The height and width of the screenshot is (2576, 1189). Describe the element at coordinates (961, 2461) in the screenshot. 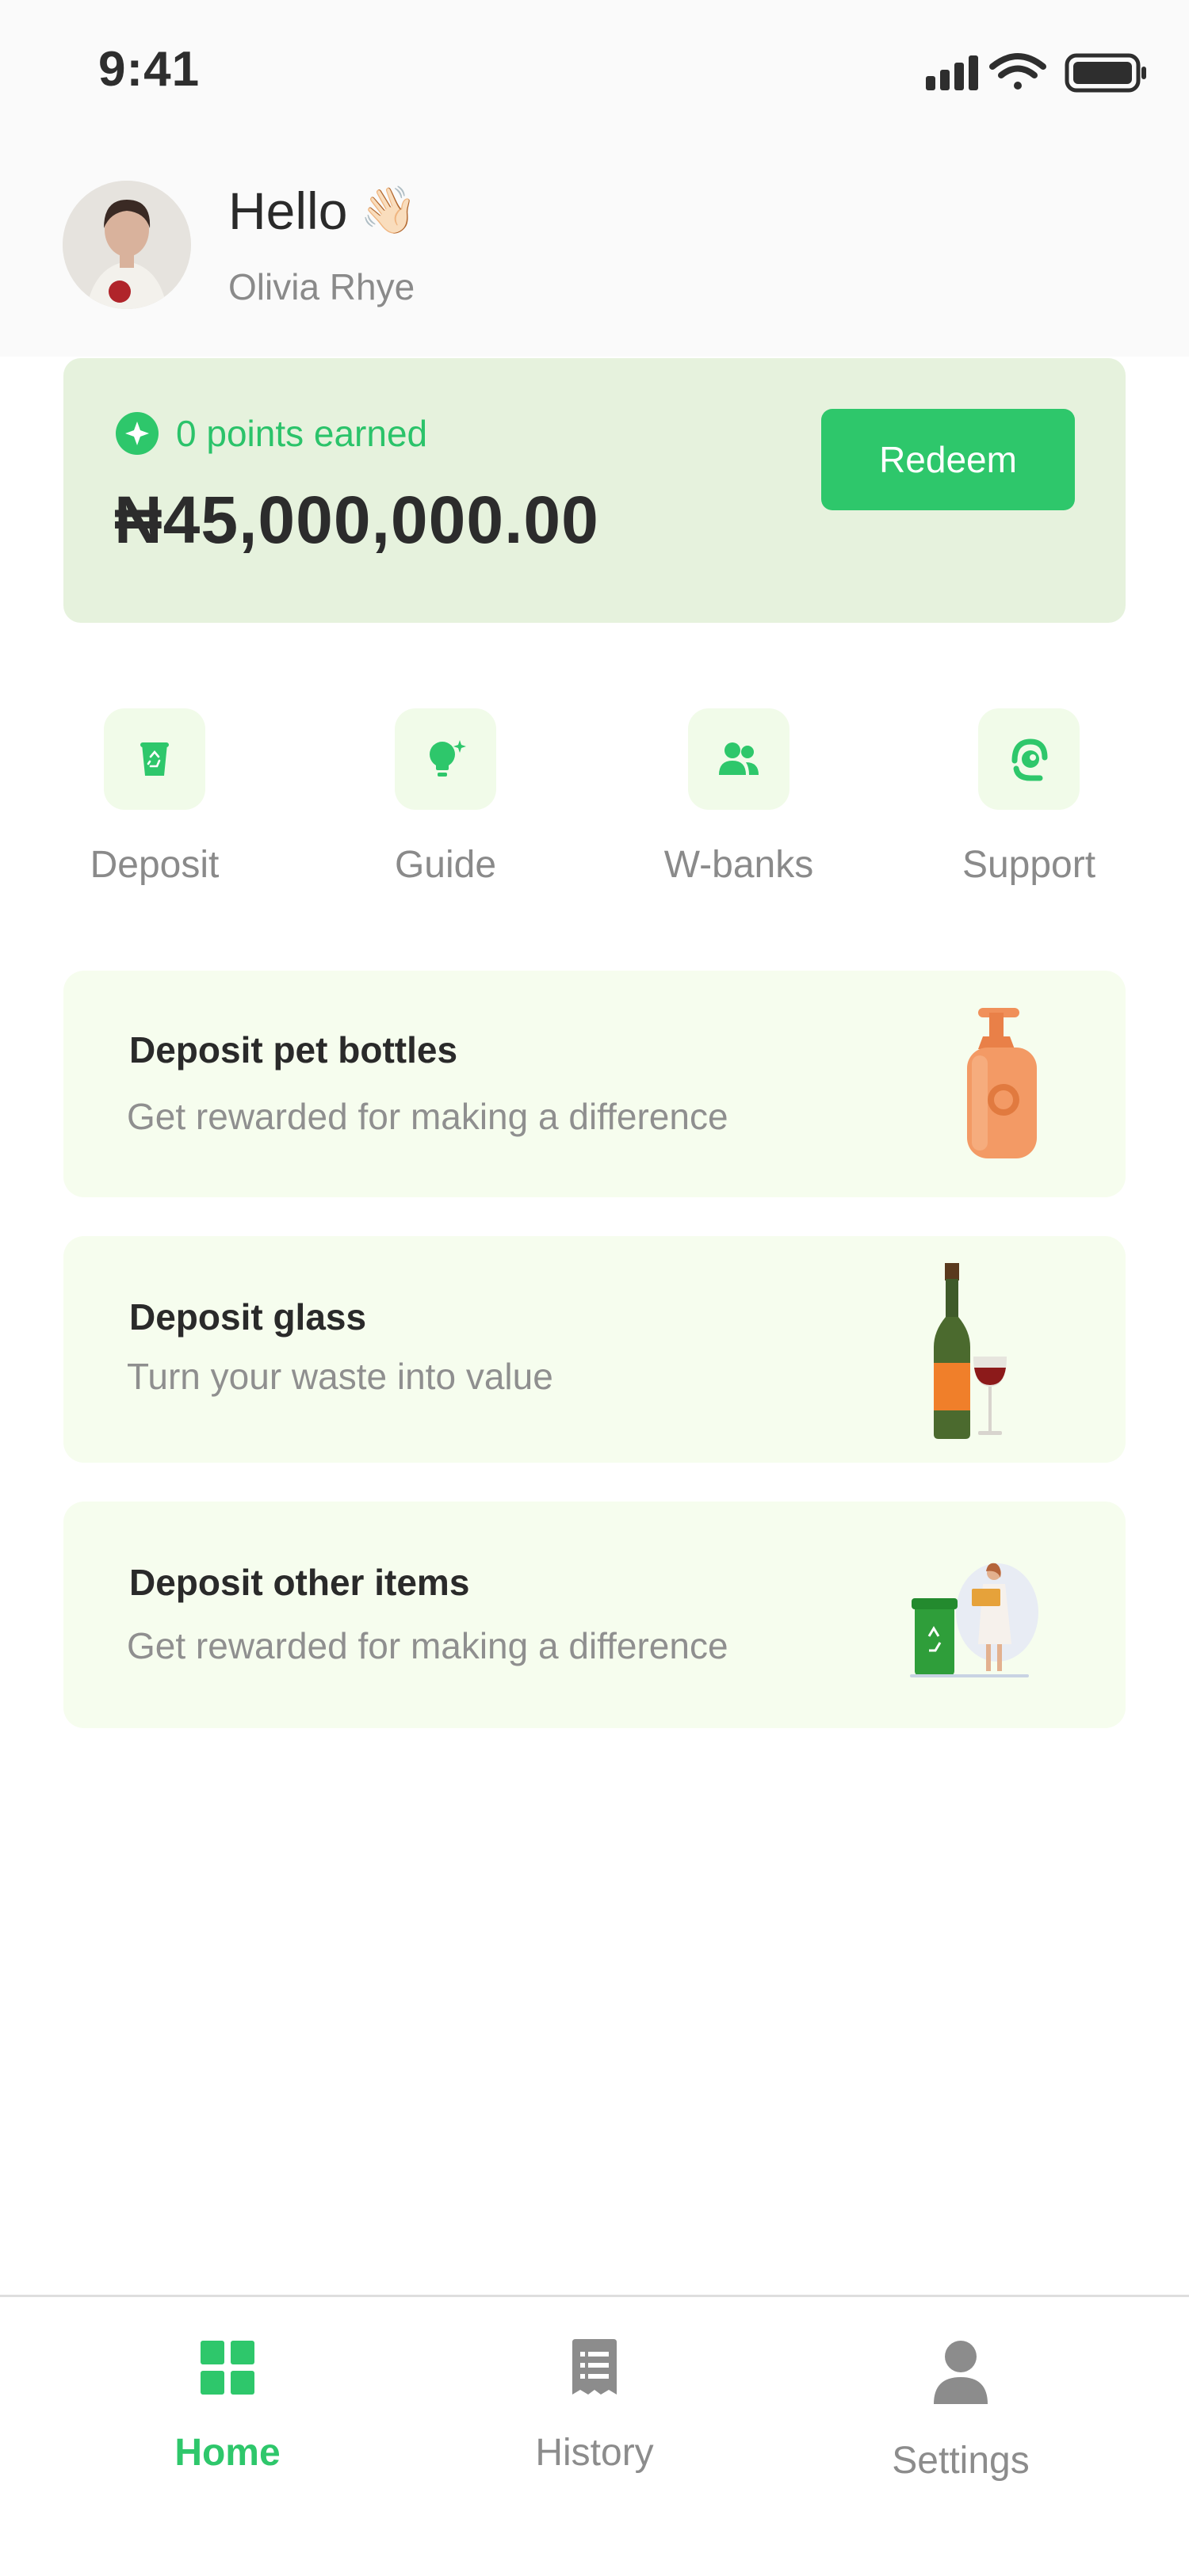

I see `nav-label: Settings` at that location.